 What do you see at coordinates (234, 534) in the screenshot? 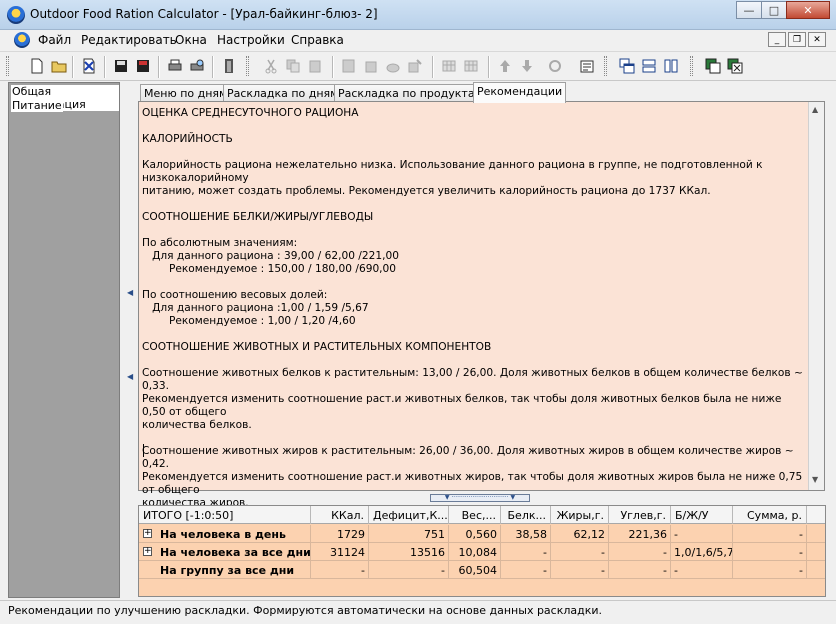
I see `row-label: На человека в день` at bounding box center [234, 534].